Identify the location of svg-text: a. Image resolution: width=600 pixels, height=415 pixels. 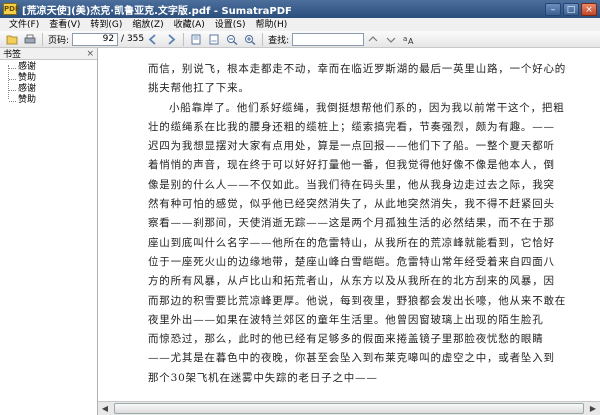
(405, 39).